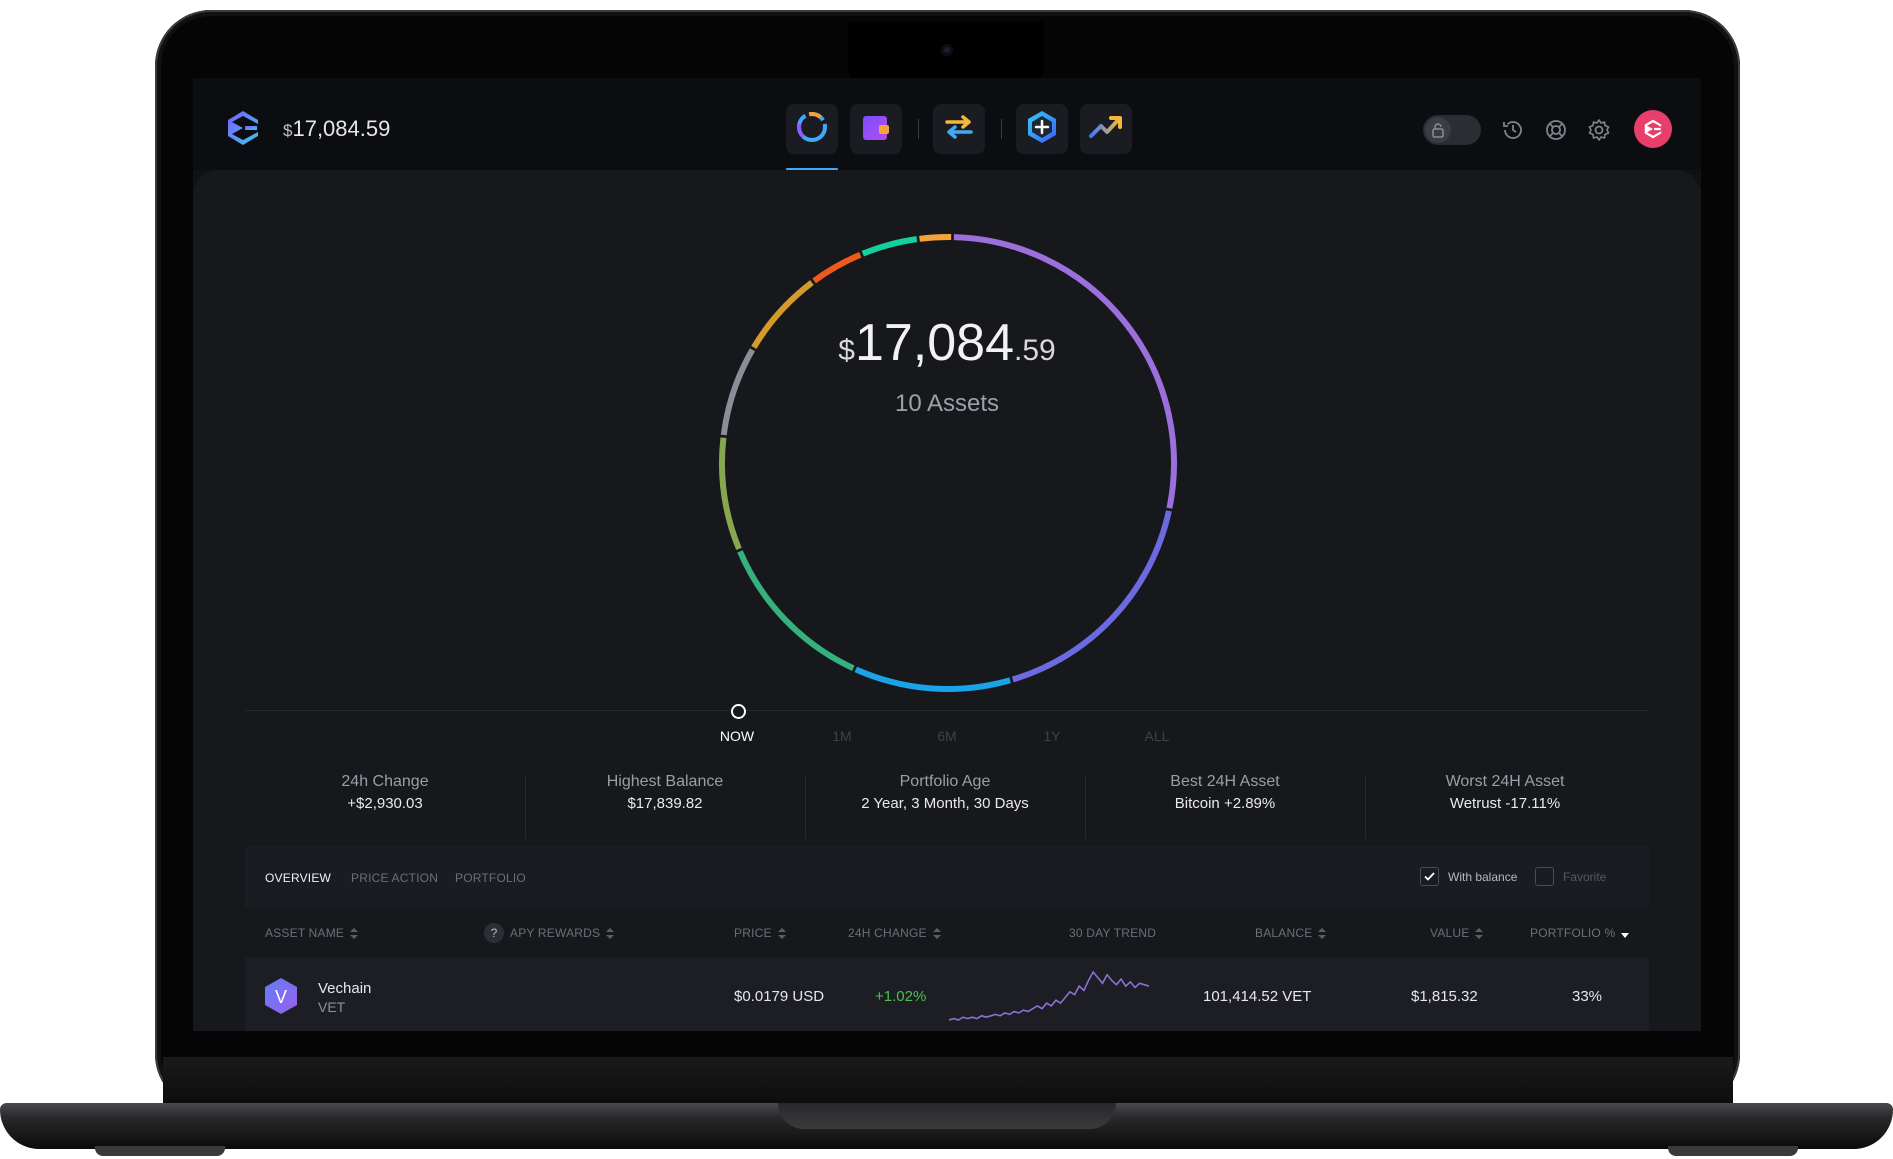 The image size is (1893, 1159). Describe the element at coordinates (305, 933) in the screenshot. I see `col-asset-name-label: ASSET NAME` at that location.